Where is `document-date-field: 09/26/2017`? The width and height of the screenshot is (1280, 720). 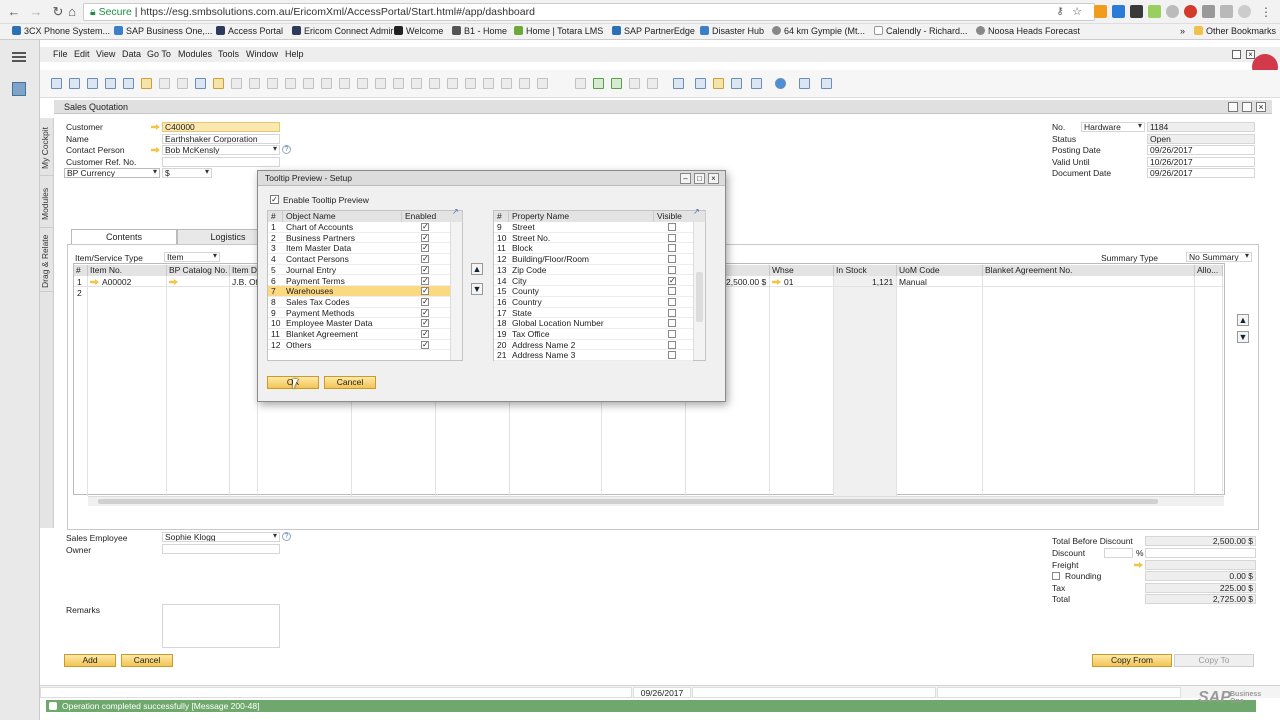
document-date-field: 09/26/2017 is located at coordinates (1201, 173).